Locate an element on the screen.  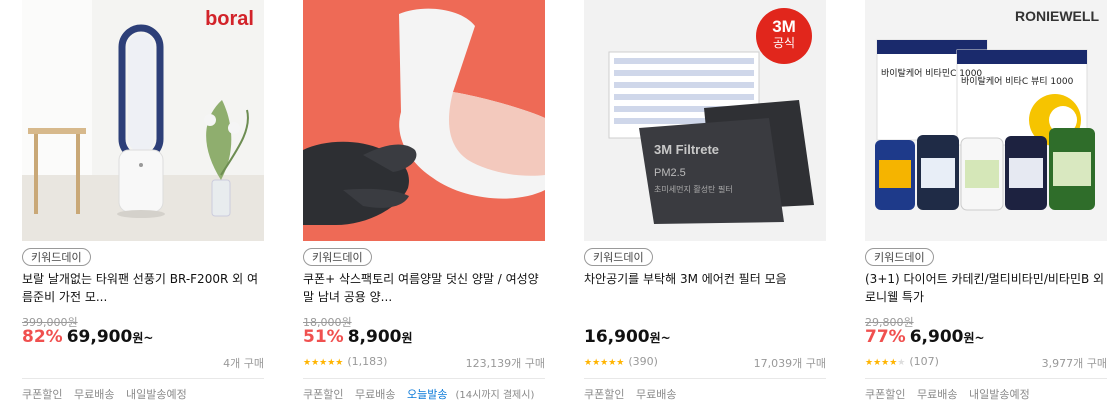
review-count: (390) is located at coordinates (643, 361).